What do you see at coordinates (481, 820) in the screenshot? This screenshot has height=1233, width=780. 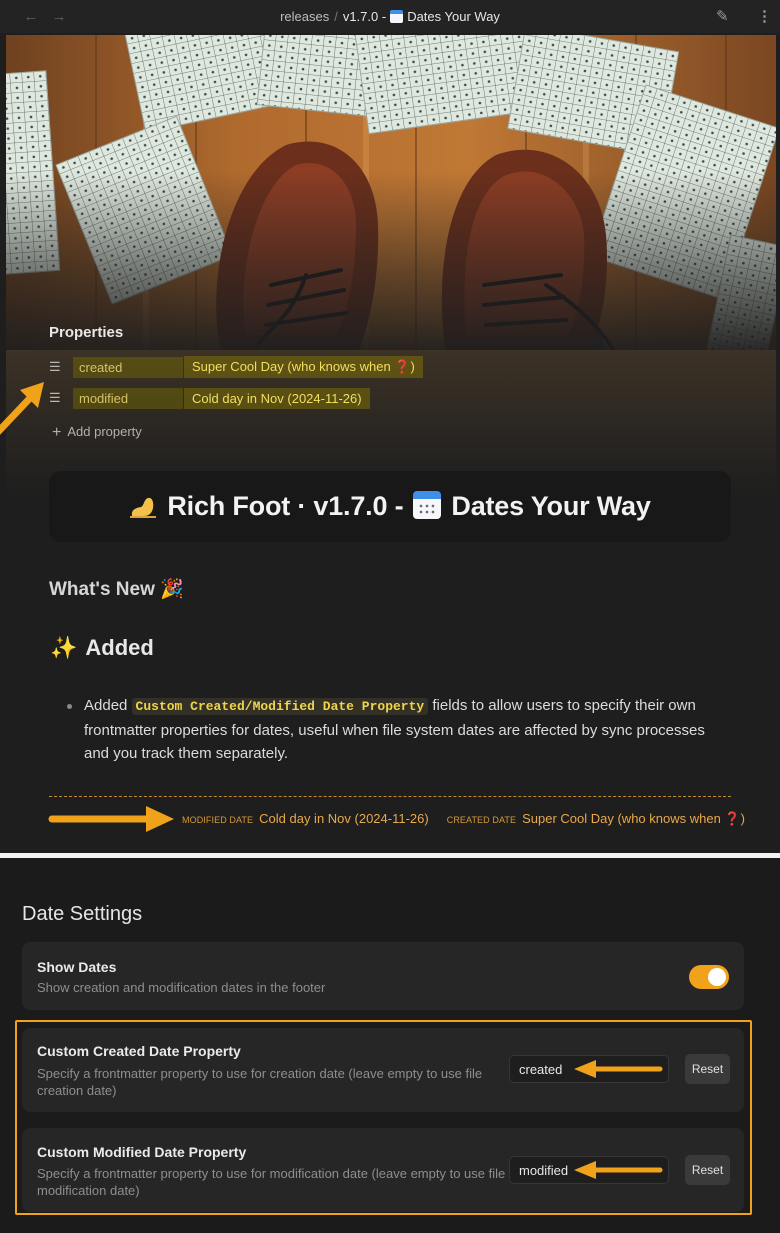 I see `created-date-label: CREATED DATE` at bounding box center [481, 820].